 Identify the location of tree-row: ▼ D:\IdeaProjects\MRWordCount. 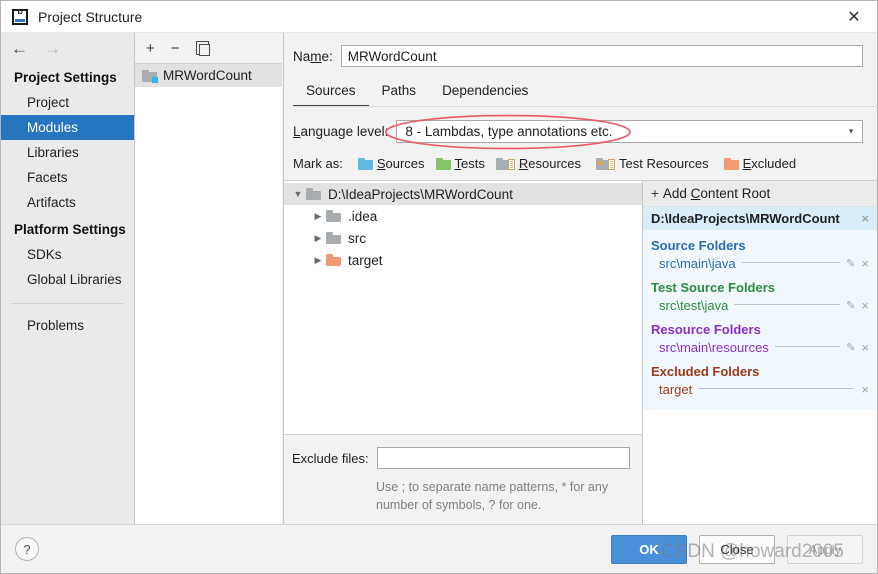
(463, 194).